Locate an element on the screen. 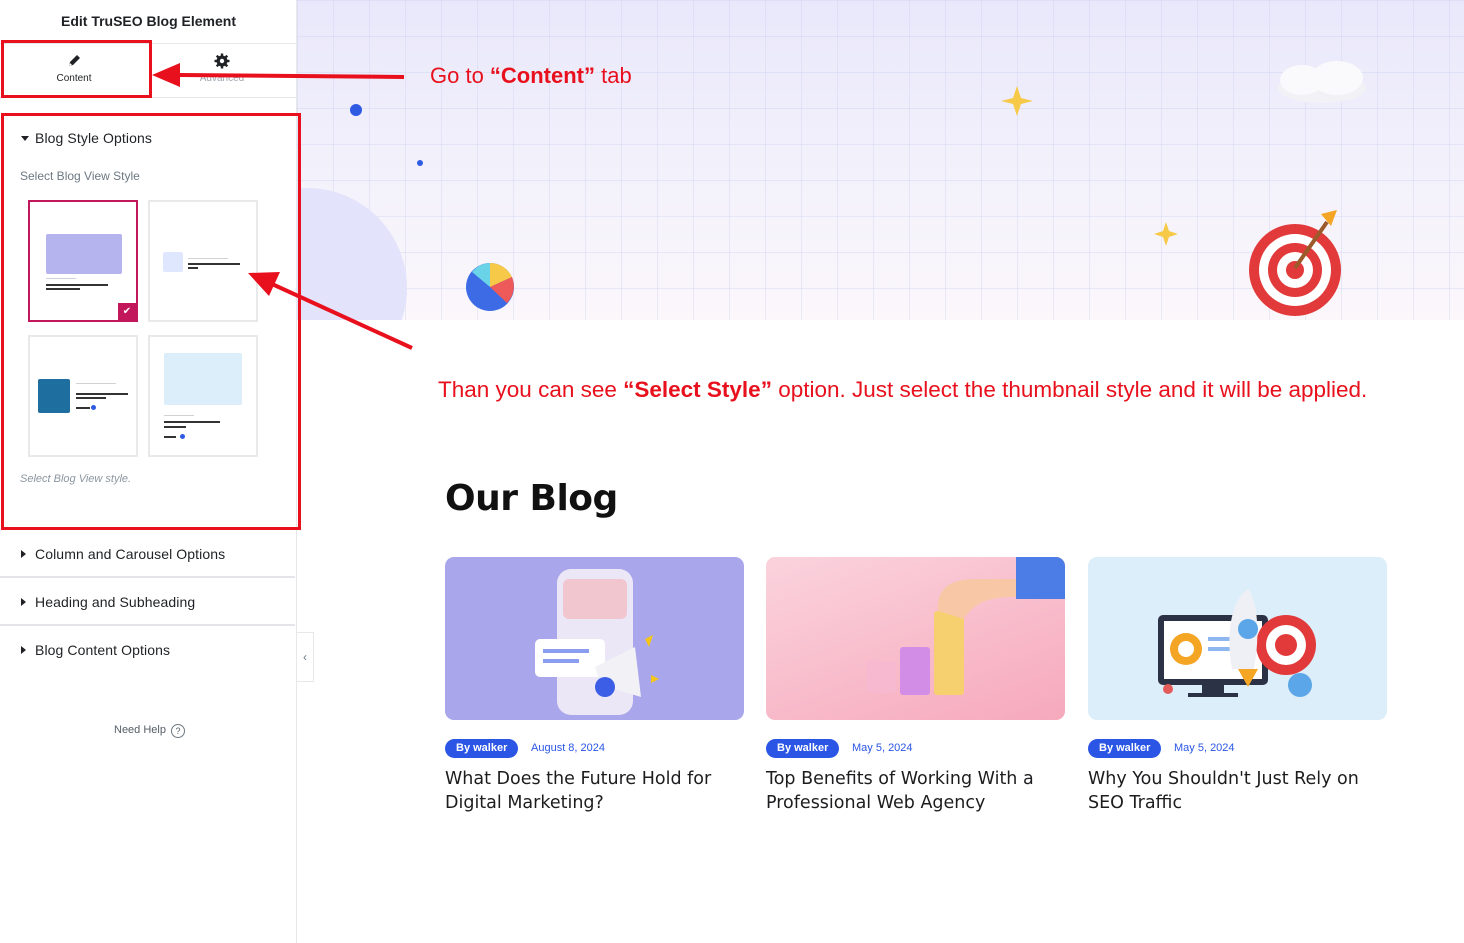 This screenshot has height=943, width=1464. section-label: Column and Carousel Options is located at coordinates (130, 554).